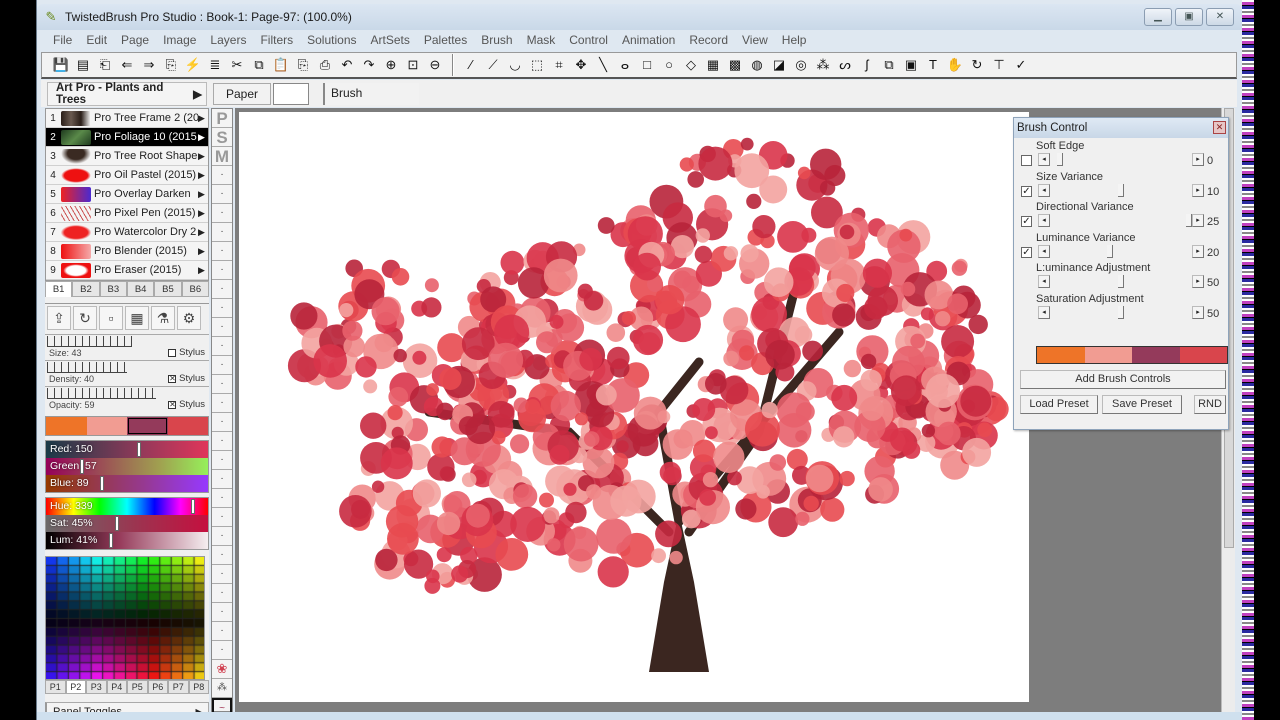 This screenshot has height=720, width=1280. I want to click on size-stylus-toggle: Stylus, so click(186, 352).